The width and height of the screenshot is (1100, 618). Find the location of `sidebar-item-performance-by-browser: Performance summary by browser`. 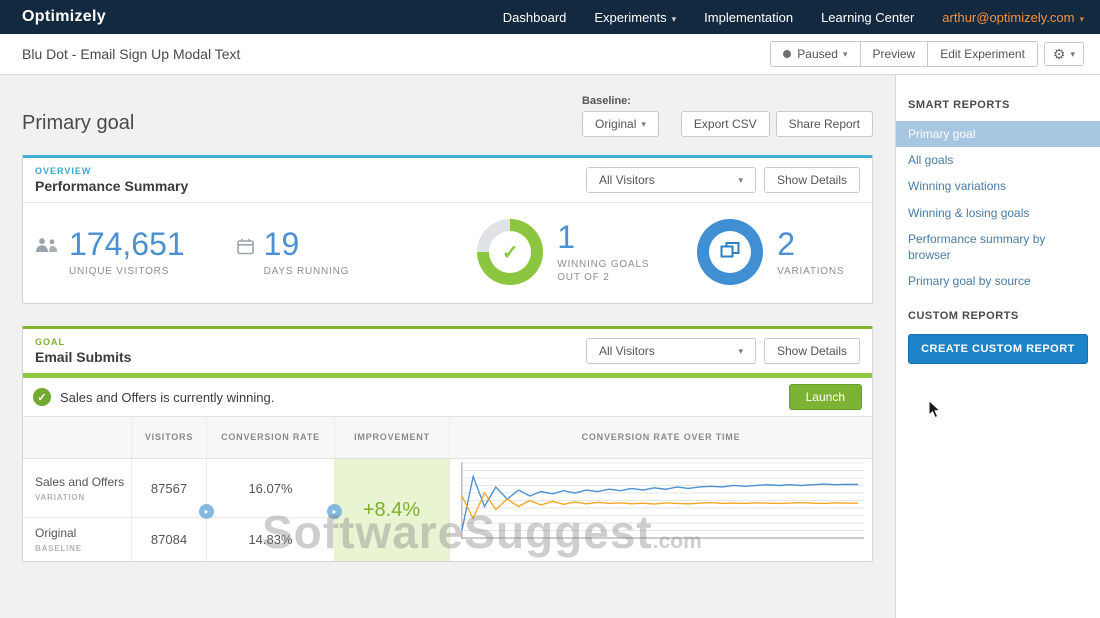

sidebar-item-performance-by-browser: Performance summary by browser is located at coordinates (998, 247).